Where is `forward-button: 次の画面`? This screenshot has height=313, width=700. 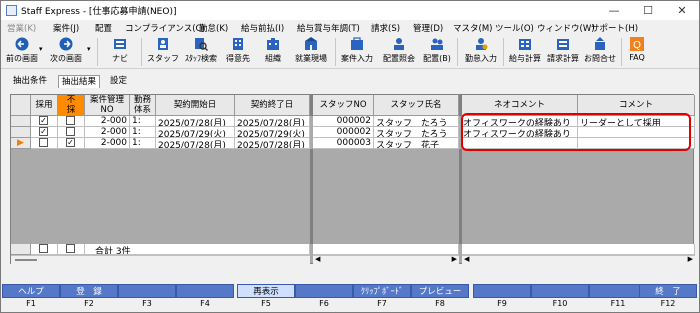
forward-button: 次の画面 is located at coordinates (66, 52).